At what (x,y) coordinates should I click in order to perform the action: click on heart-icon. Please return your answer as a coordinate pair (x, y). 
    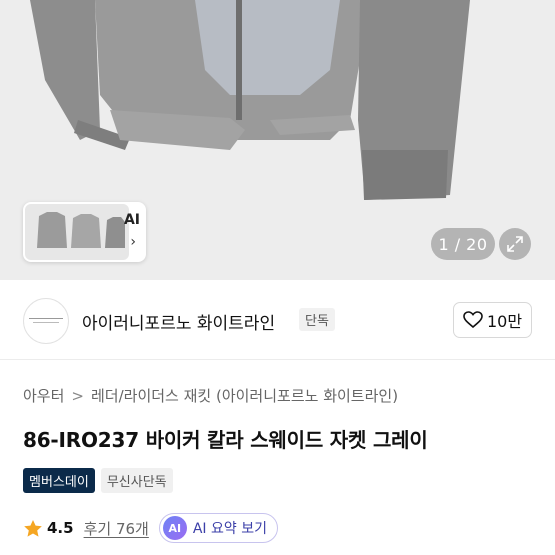
    Looking at the image, I should click on (473, 320).